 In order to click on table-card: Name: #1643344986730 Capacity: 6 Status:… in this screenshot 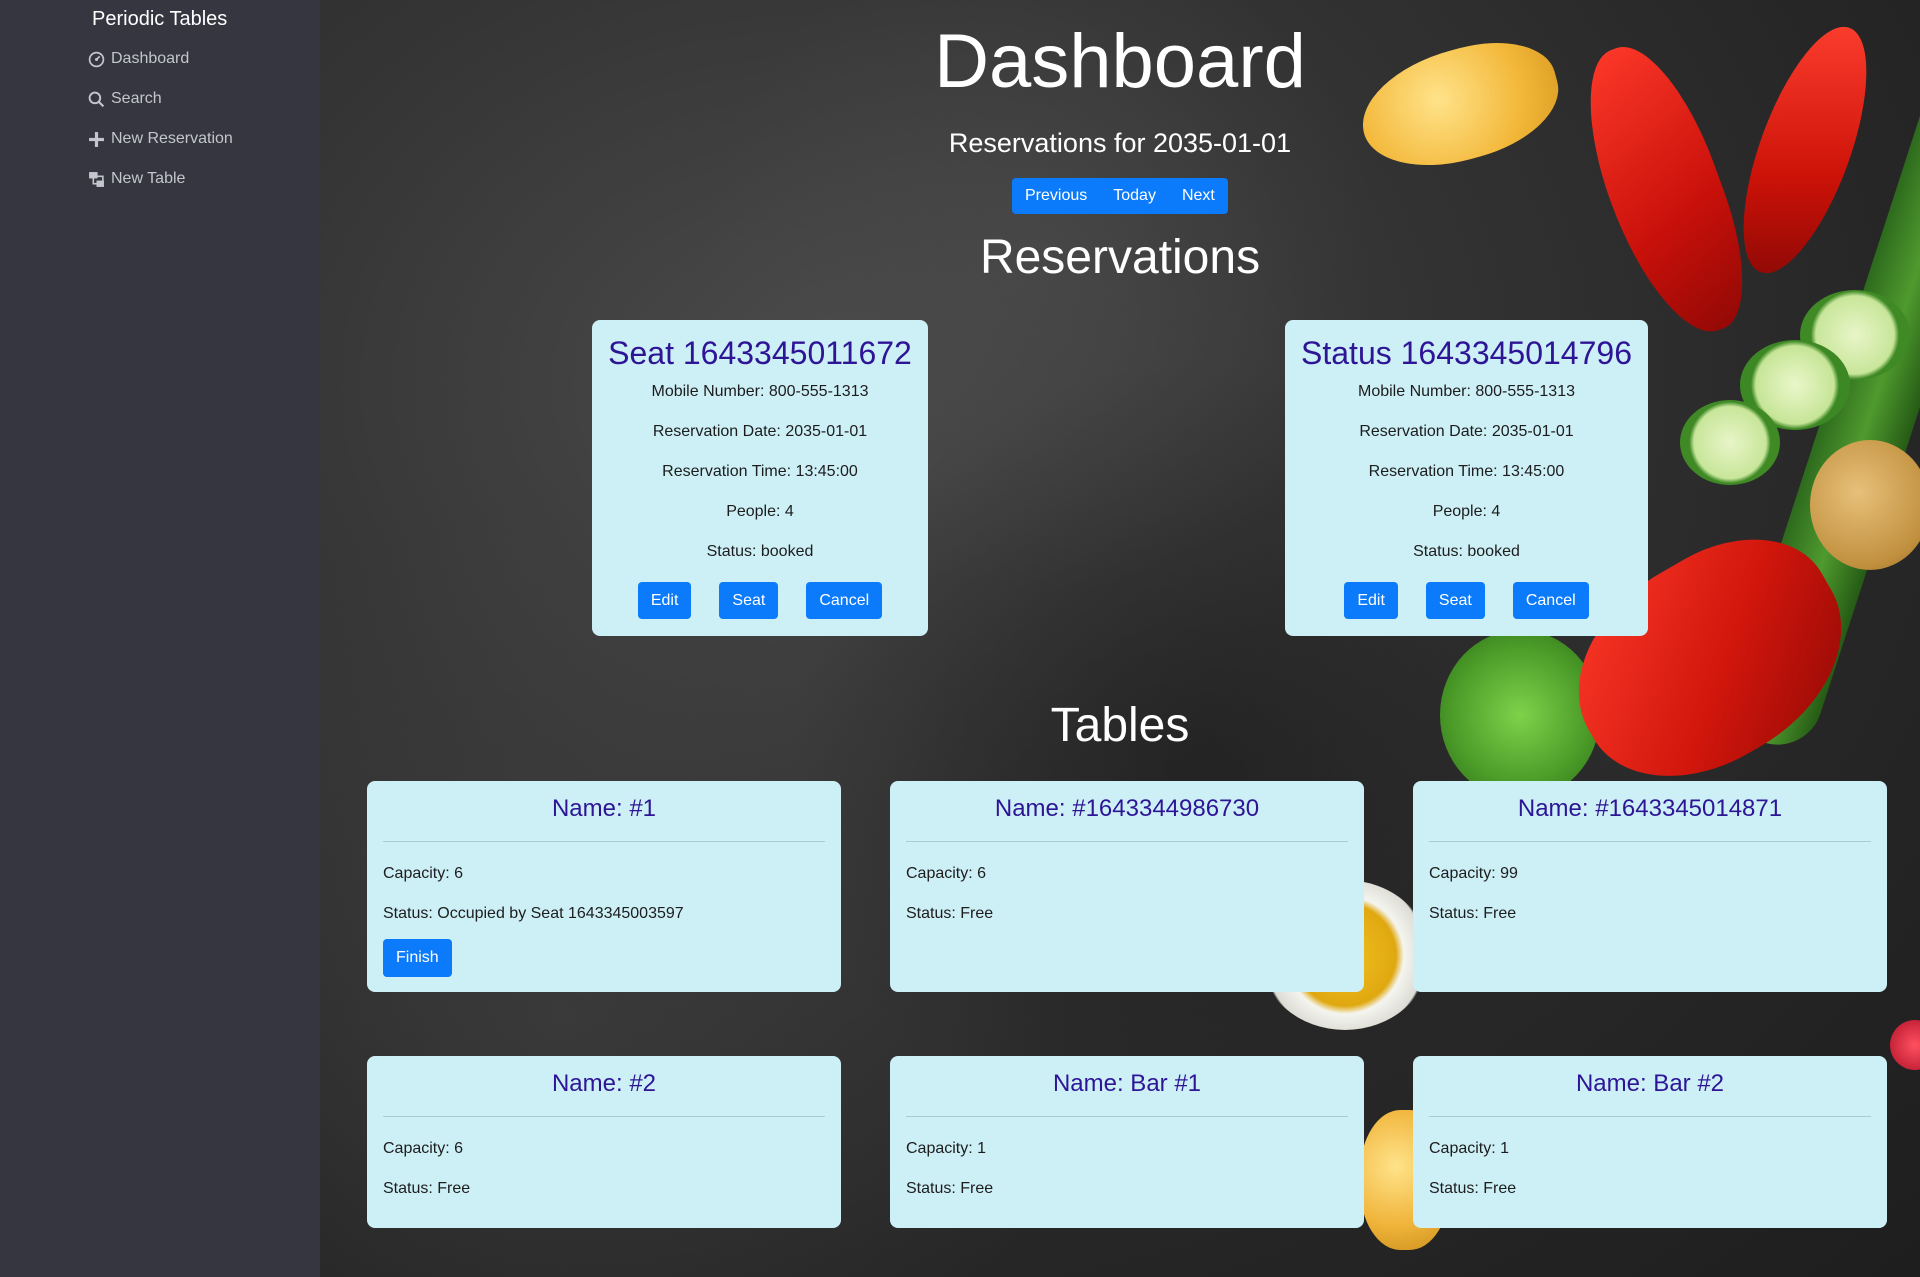, I will do `click(1127, 886)`.